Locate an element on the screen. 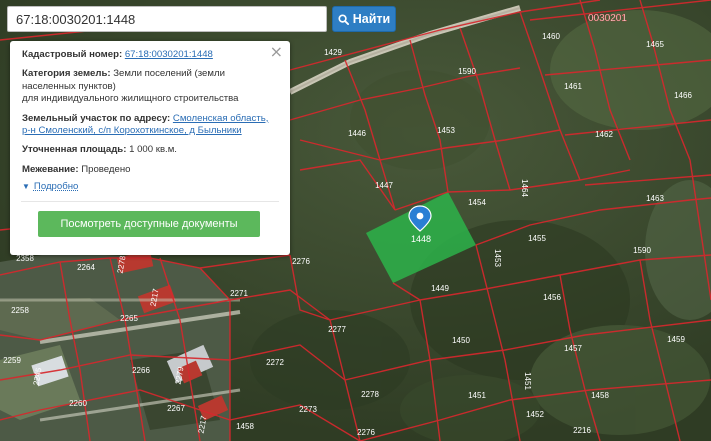  details-toggle: ▼ Подробно is located at coordinates (150, 186).